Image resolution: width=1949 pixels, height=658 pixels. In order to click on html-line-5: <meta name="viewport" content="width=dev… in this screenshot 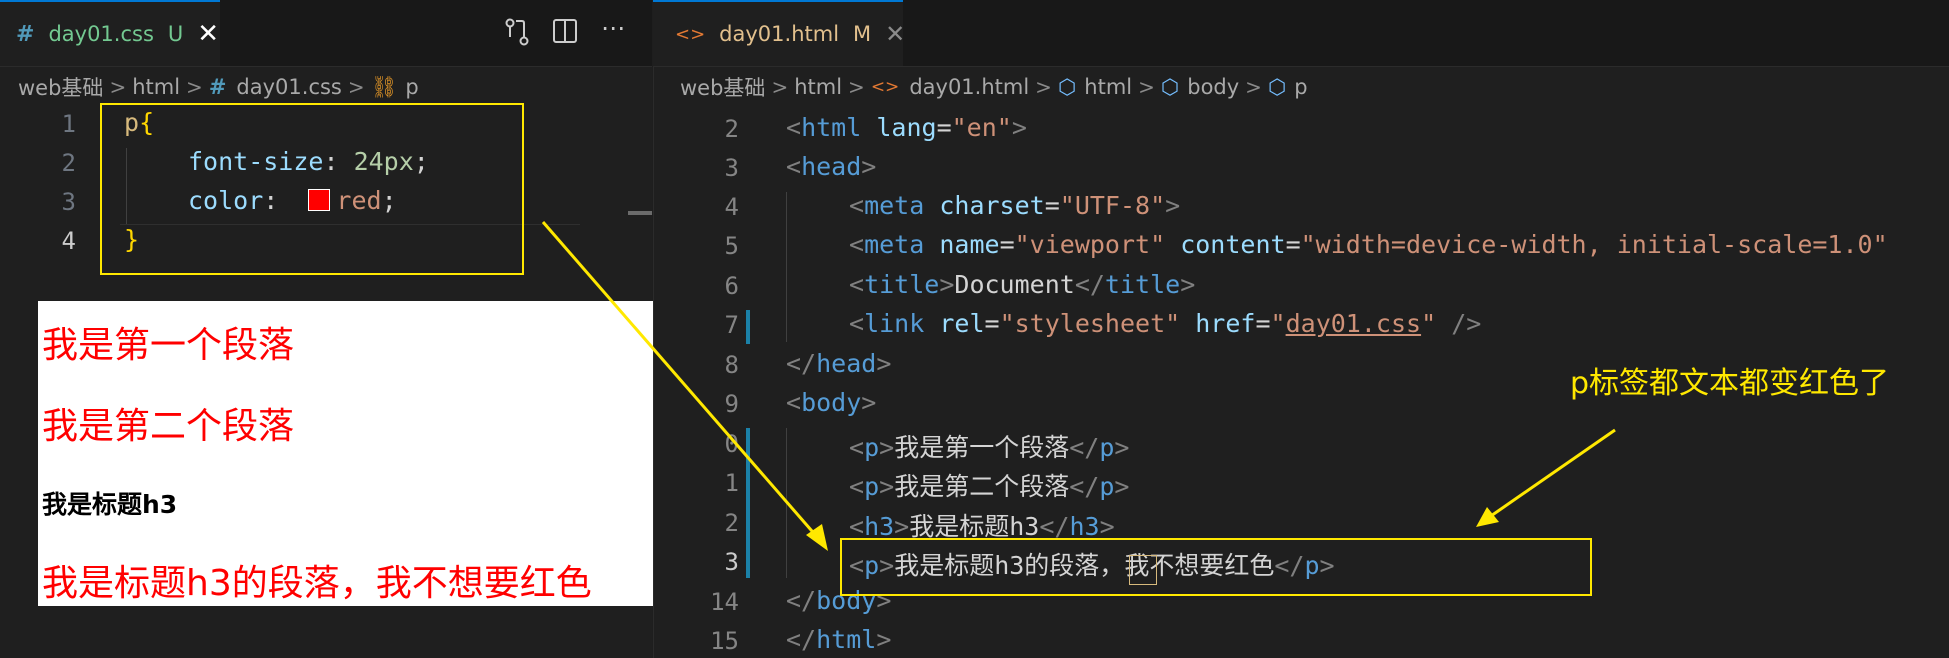, I will do `click(1368, 244)`.